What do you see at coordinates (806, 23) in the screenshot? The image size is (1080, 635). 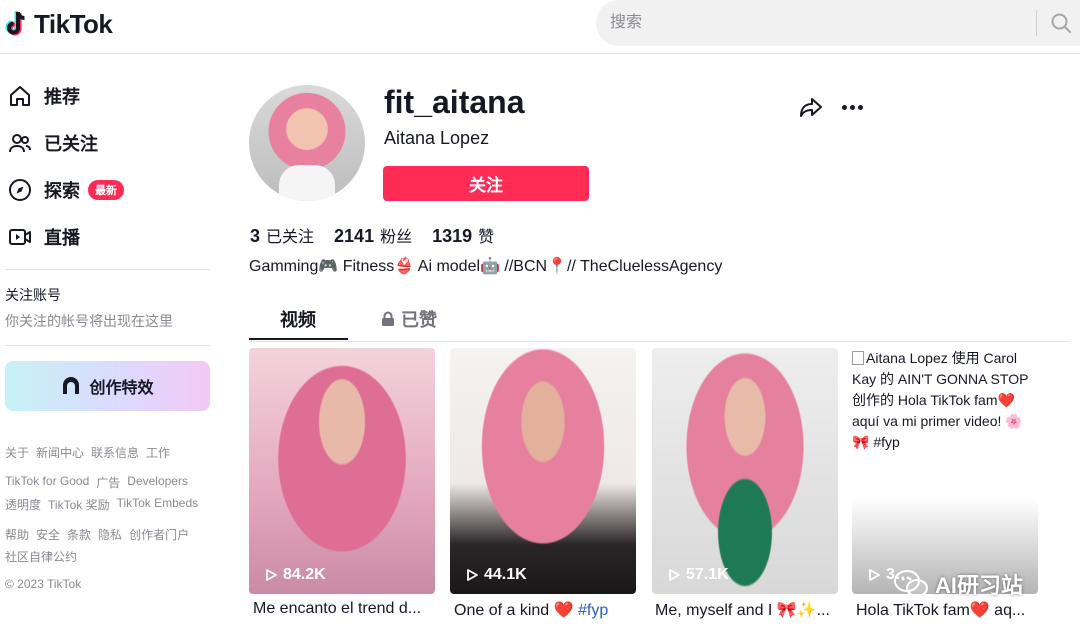 I see `search-input` at bounding box center [806, 23].